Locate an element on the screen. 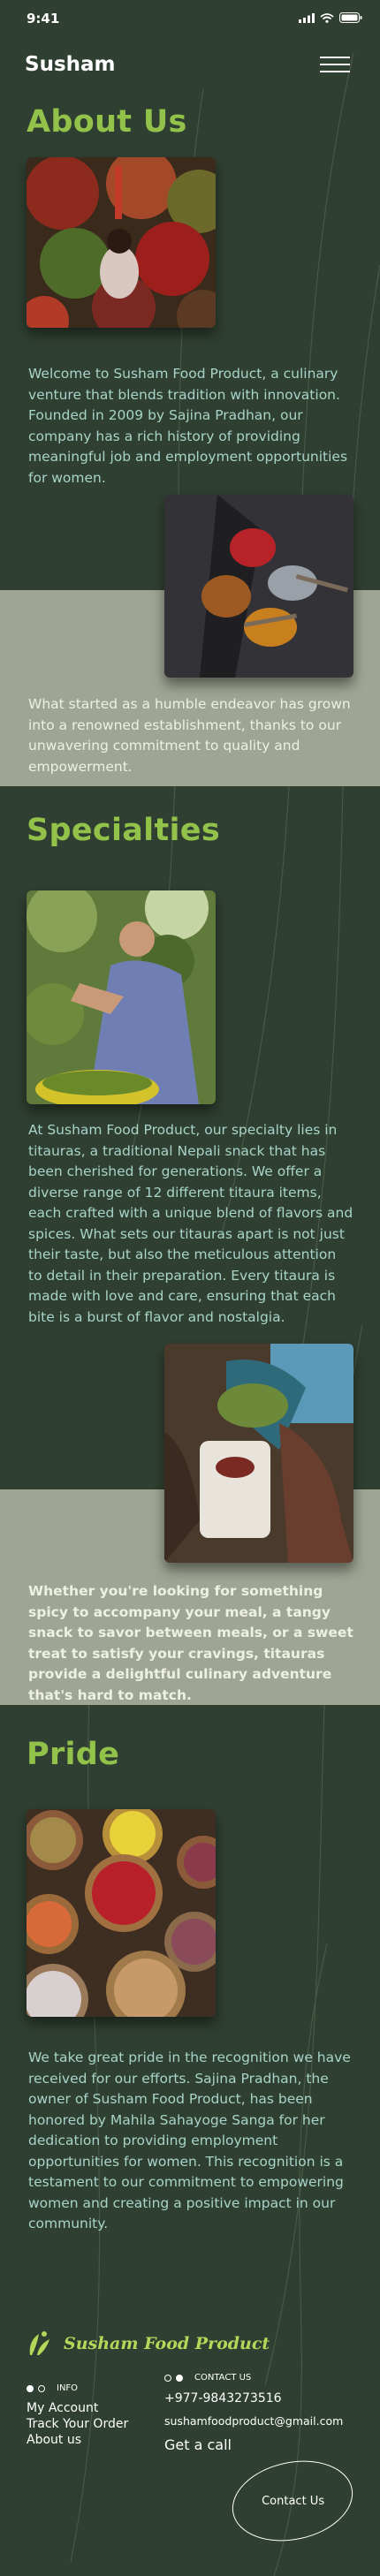  specialties-farmer-image is located at coordinates (121, 997).